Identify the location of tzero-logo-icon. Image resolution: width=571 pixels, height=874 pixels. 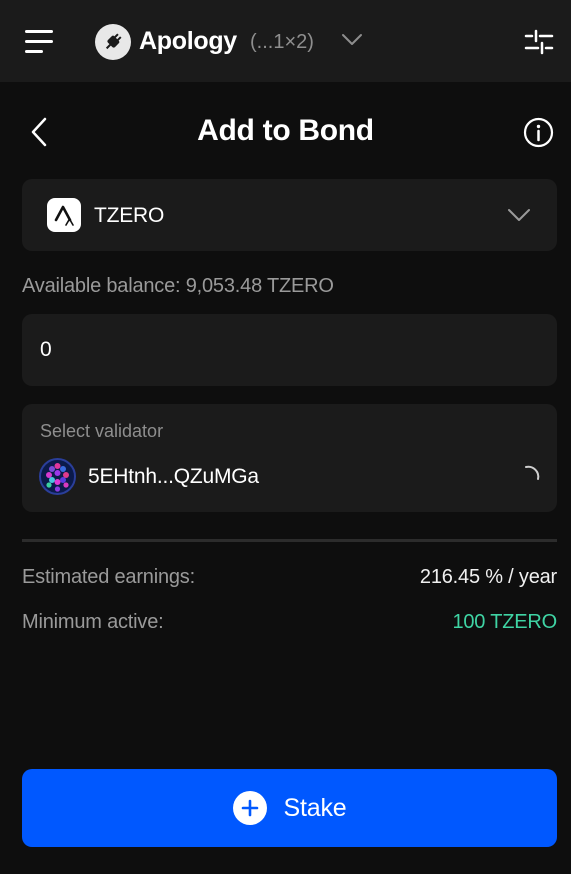
(64, 215).